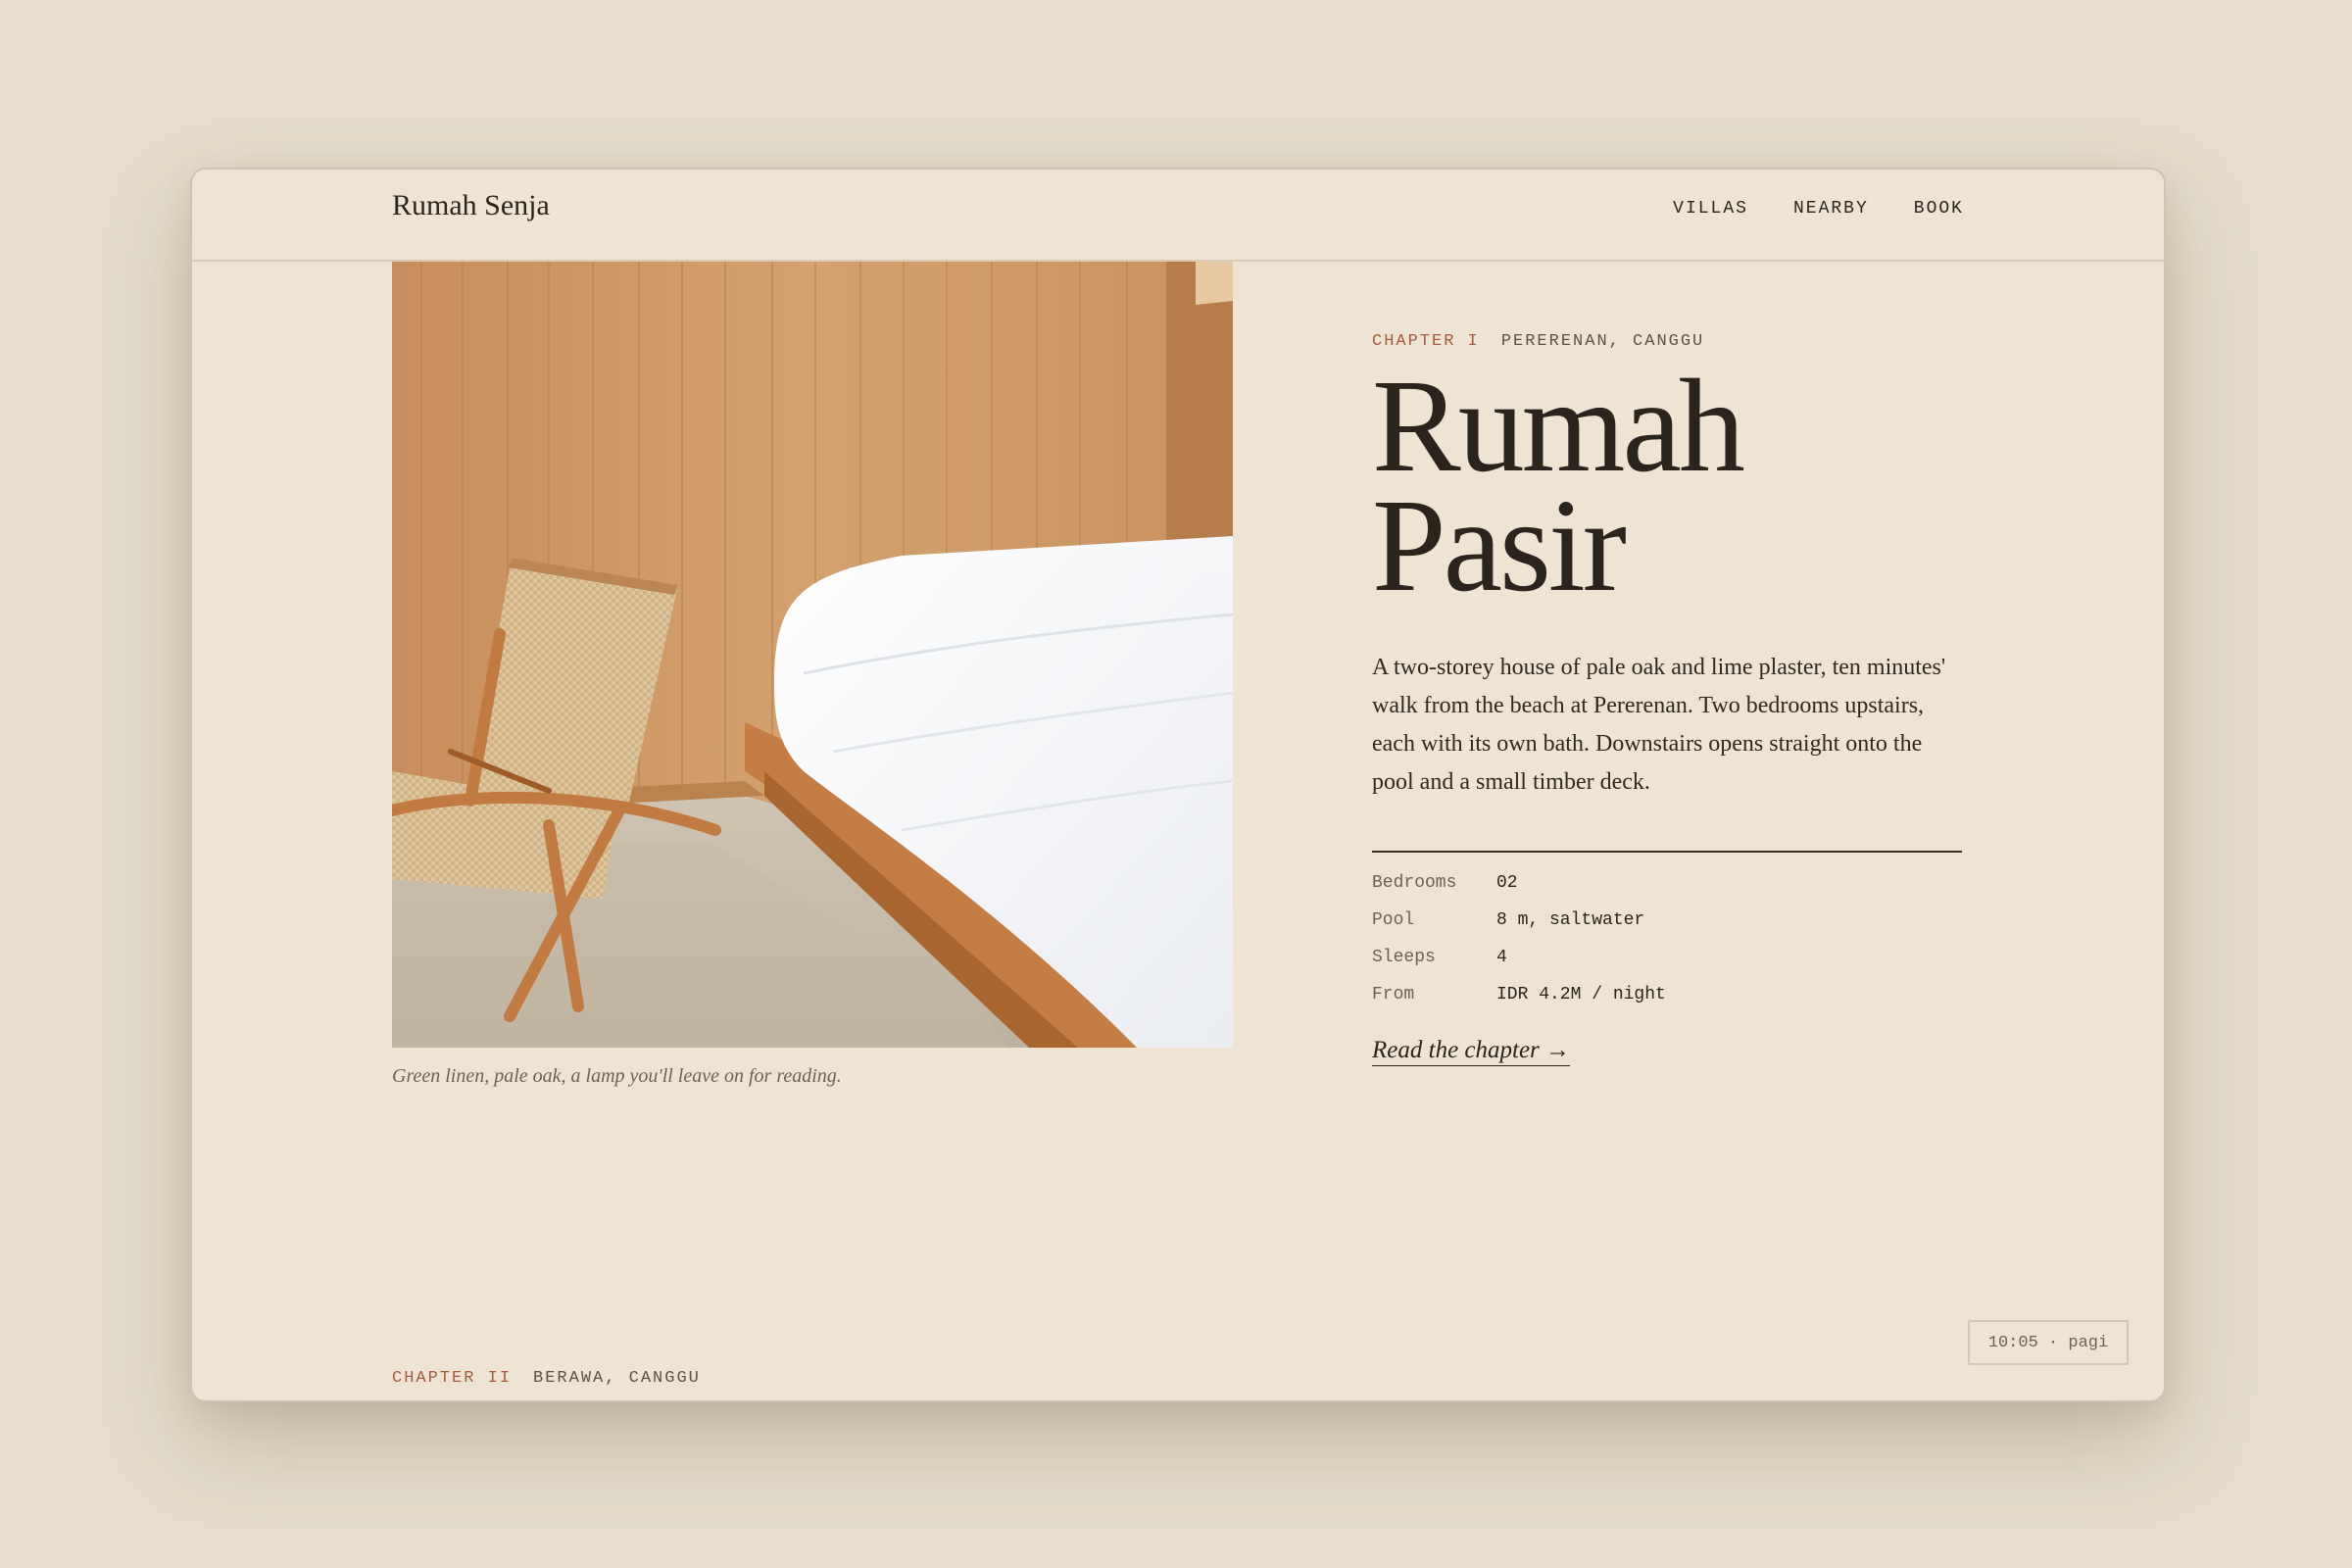  What do you see at coordinates (1404, 957) in the screenshot?
I see `spec-key: Sleeps` at bounding box center [1404, 957].